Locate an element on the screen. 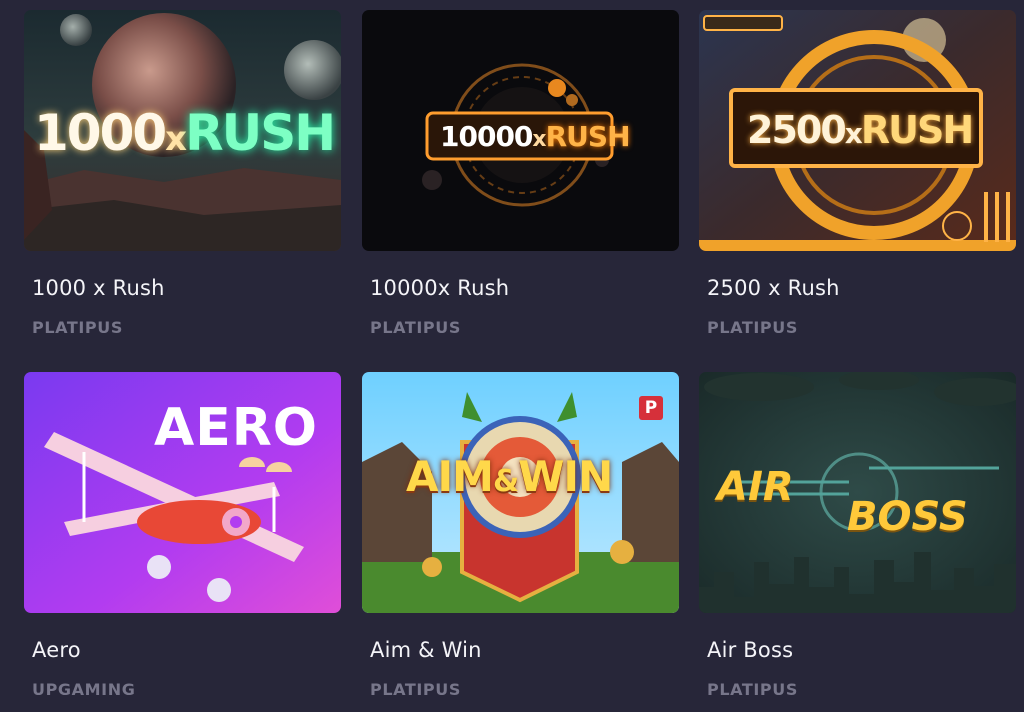 This screenshot has width=1024, height=712. game-card-1000x-rush: 1000xRUSH 1000 x Rush PLATIPUS is located at coordinates (182, 173).